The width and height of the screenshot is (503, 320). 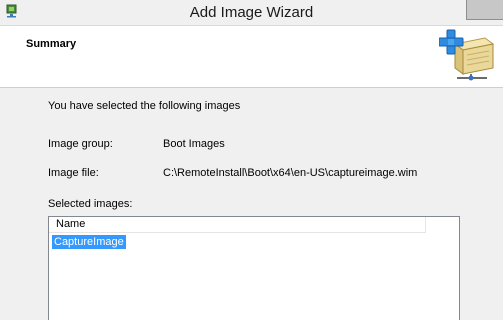 I want to click on window-title: Add Image Wizard, so click(x=251, y=12).